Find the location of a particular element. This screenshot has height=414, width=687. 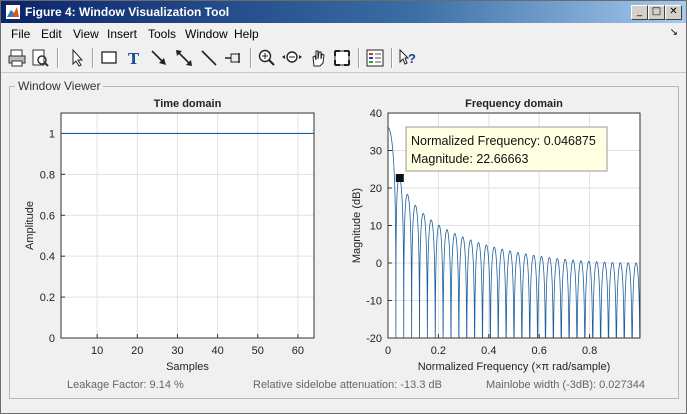

freq-y-tick-label: -20 is located at coordinates (374, 339).